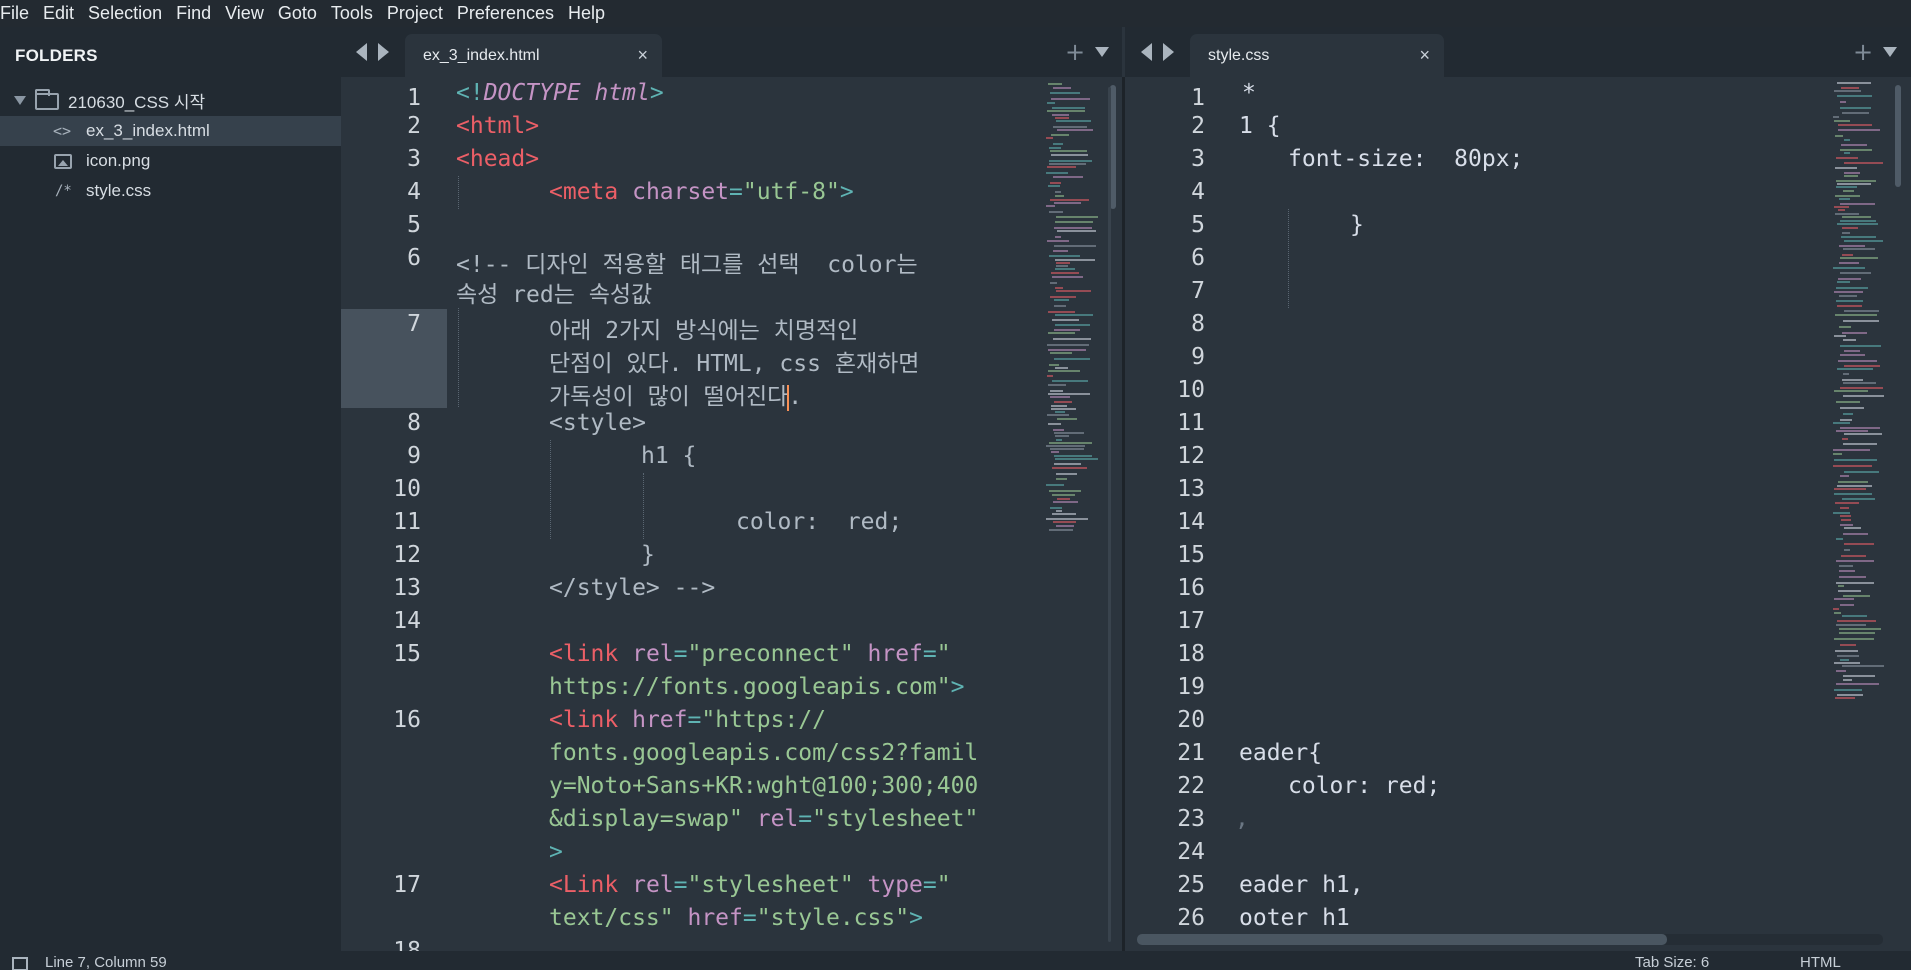 This screenshot has width=1911, height=970. Describe the element at coordinates (1406, 159) in the screenshot. I see `code-line-3: font-size: 80px;` at that location.